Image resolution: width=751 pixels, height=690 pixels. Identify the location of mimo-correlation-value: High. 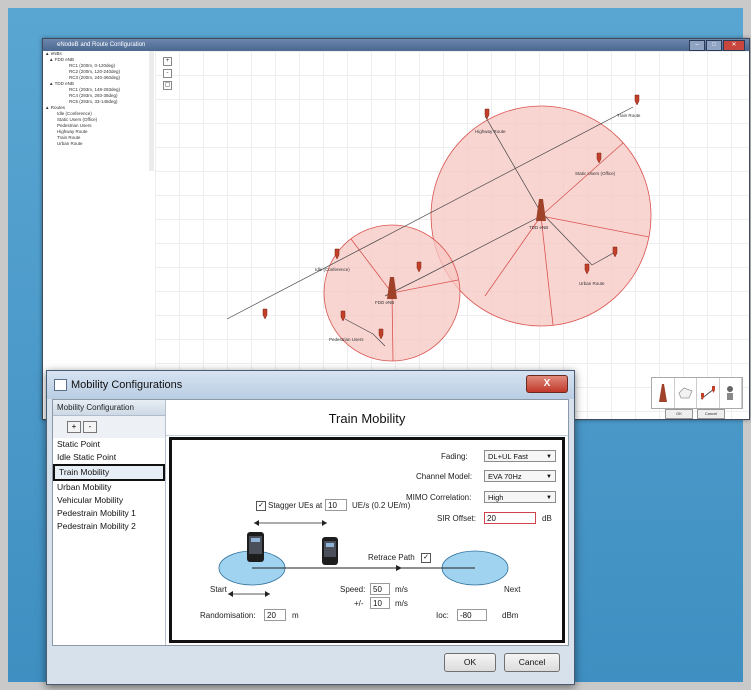
(496, 497).